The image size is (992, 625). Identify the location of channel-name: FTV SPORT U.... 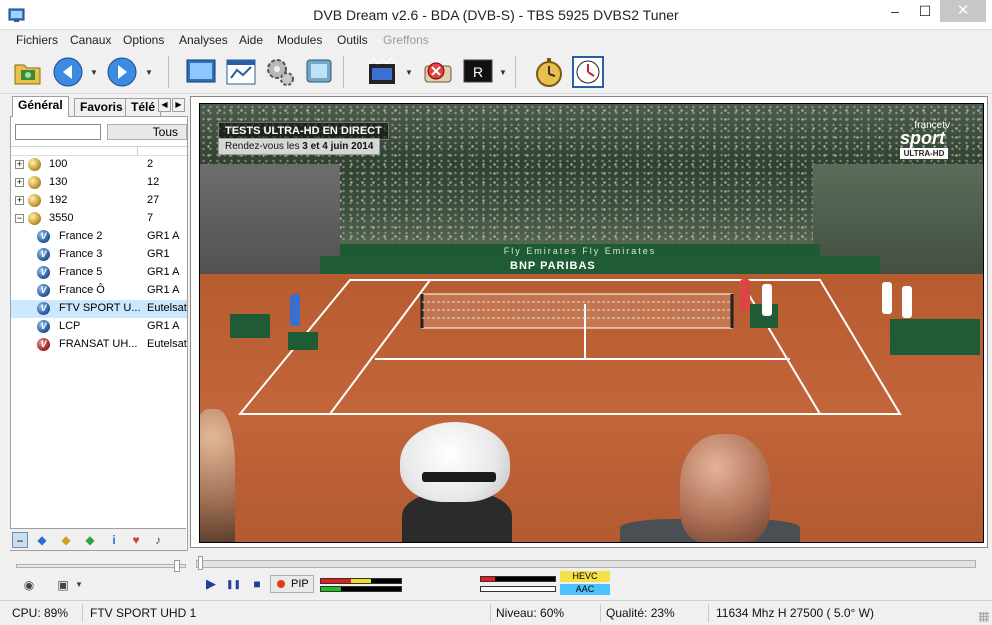
(100, 308).